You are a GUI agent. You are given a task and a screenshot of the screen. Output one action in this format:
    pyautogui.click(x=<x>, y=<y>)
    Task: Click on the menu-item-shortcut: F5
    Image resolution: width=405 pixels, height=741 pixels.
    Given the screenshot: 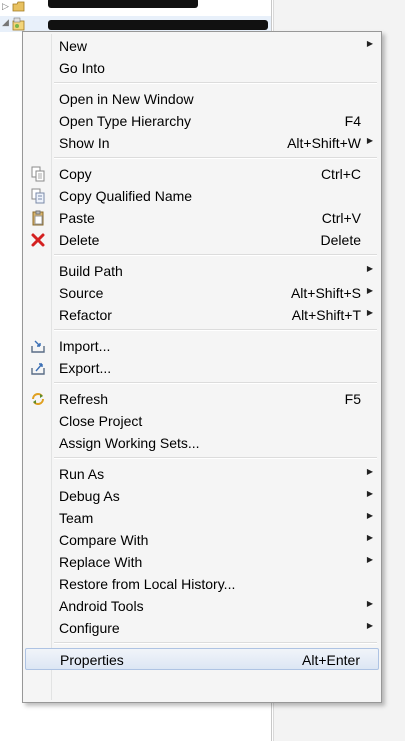 What is the action you would take?
    pyautogui.click(x=352, y=399)
    